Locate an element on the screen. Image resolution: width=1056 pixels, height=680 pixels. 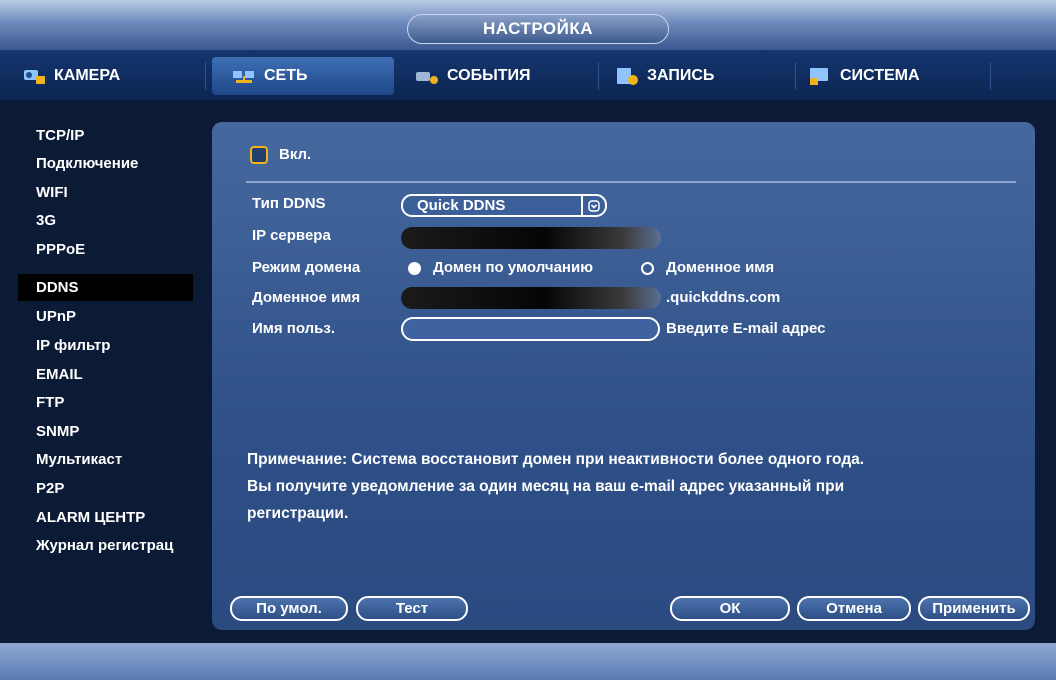
domain-name-label: Доменное имя is located at coordinates (306, 297).